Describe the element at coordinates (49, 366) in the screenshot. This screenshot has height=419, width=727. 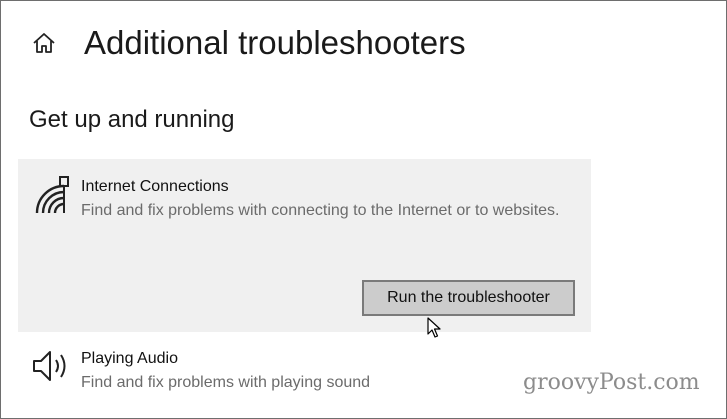
I see `speaker-icon` at that location.